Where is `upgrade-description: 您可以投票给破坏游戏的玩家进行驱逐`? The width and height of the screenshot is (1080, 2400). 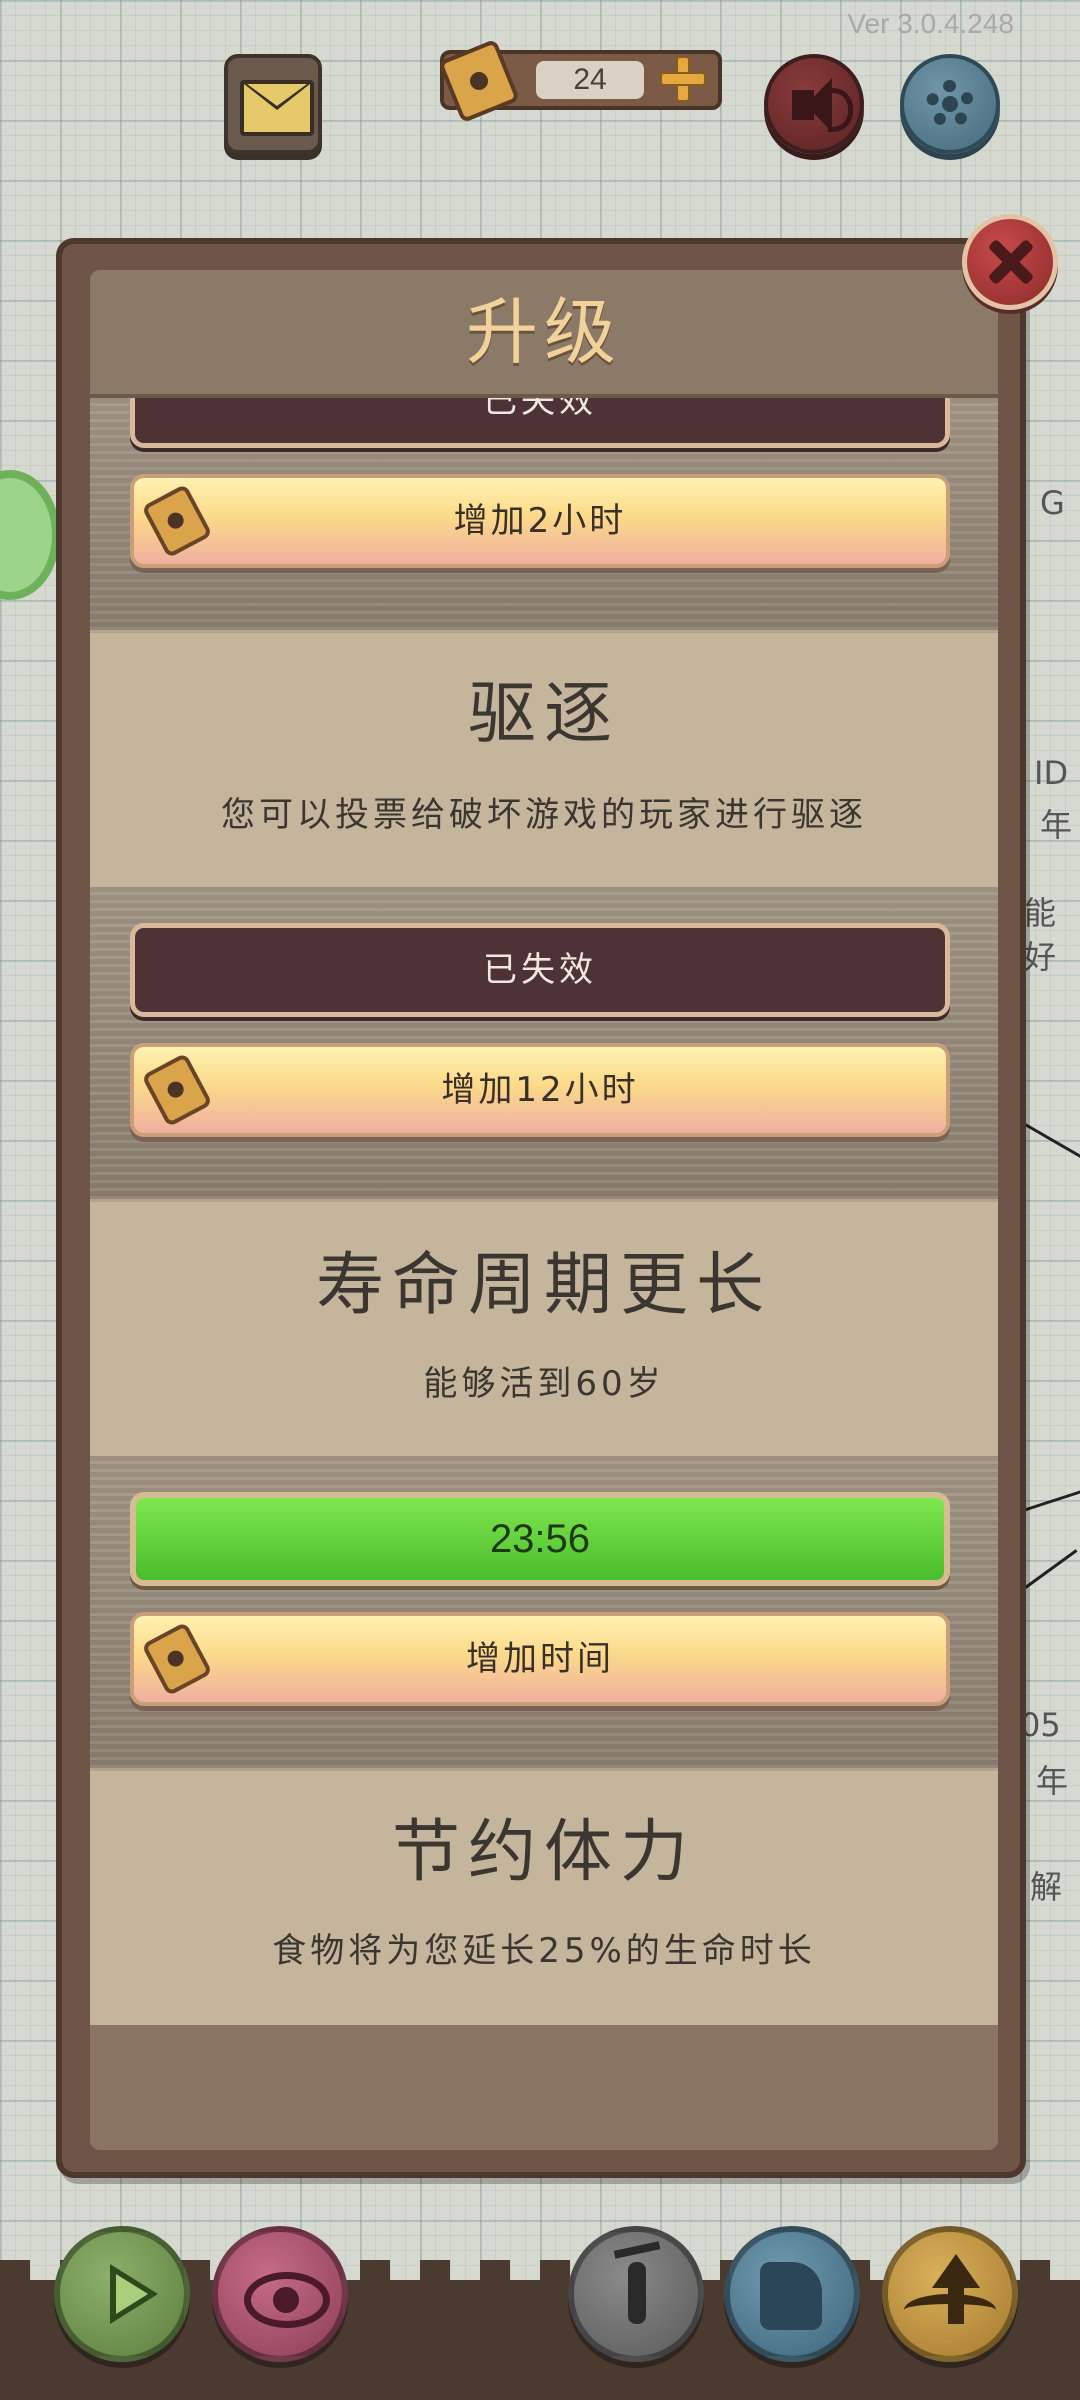
upgrade-description: 您可以投票给破坏游戏的玩家进行驱逐 is located at coordinates (544, 815).